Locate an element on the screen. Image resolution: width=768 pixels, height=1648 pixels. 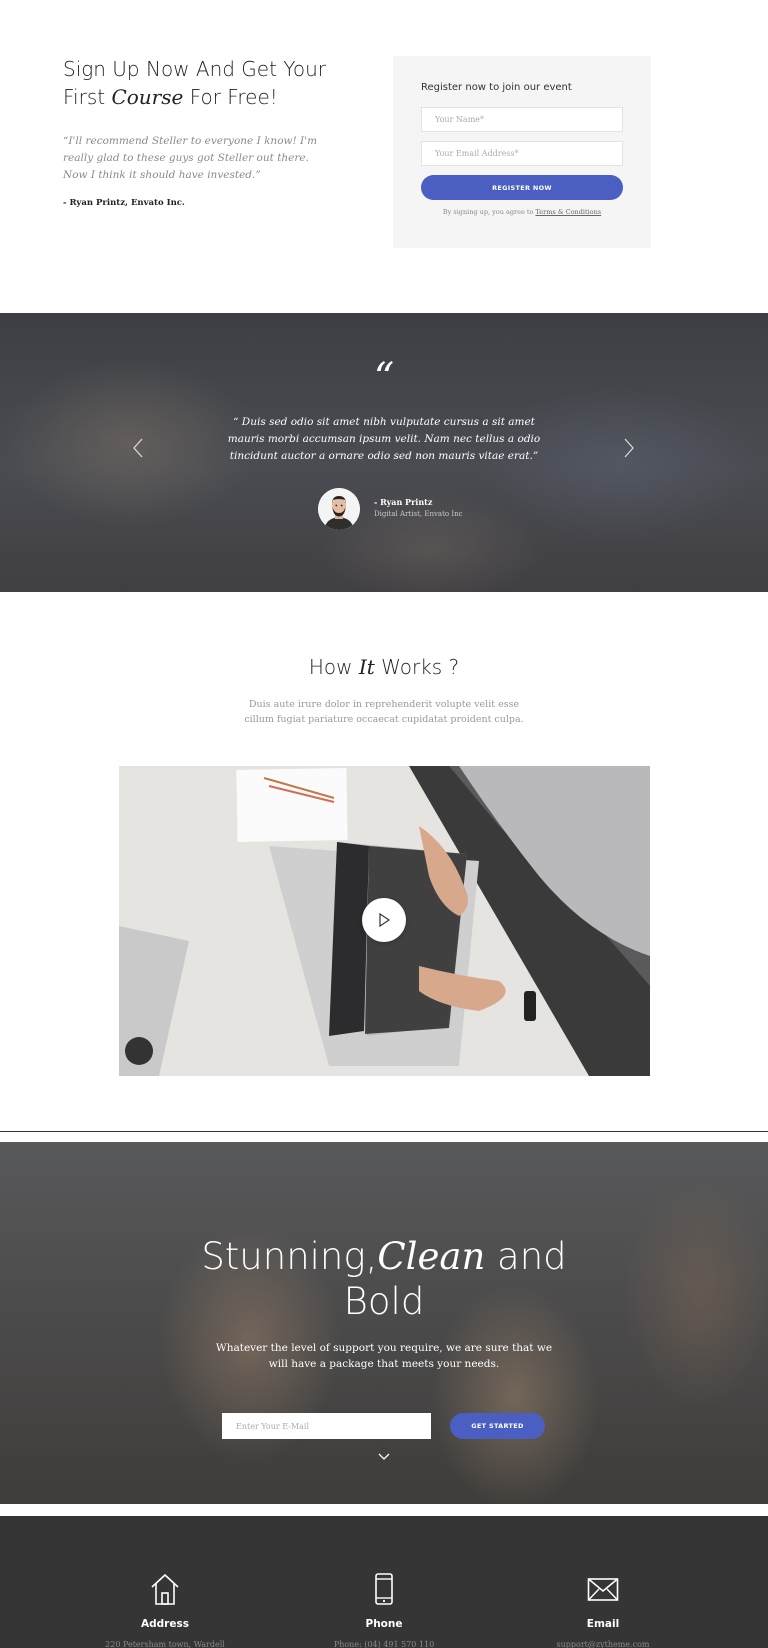
chevron-left-icon is located at coordinates (138, 448).